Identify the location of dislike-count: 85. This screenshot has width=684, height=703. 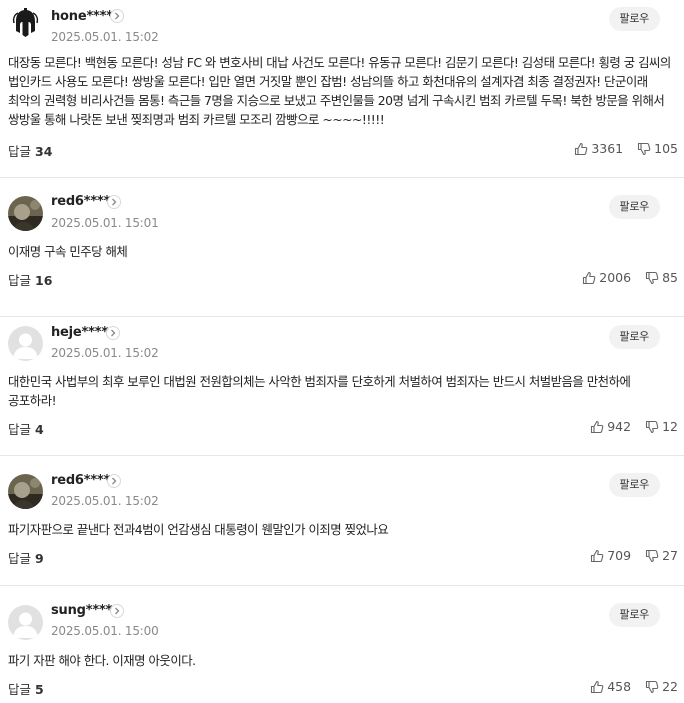
(670, 277).